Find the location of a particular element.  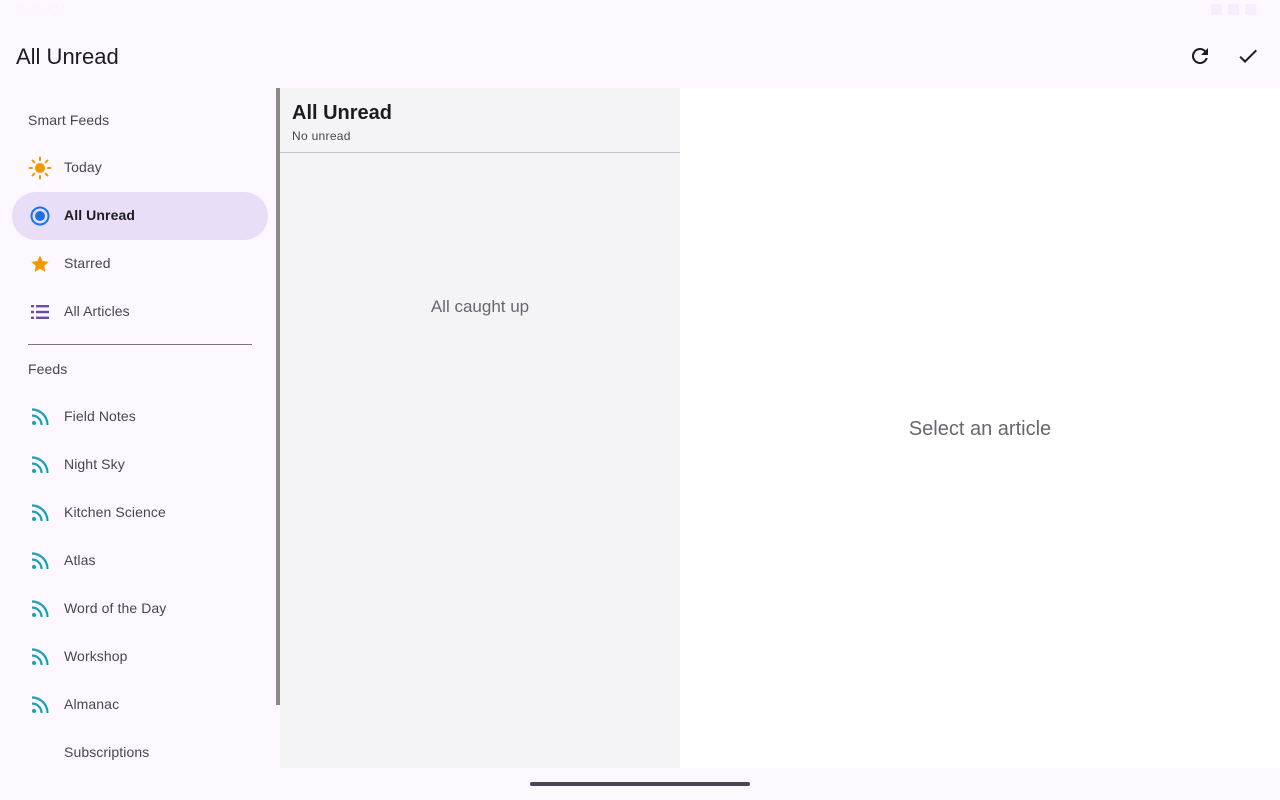

empty-list-message: All caught up is located at coordinates (480, 306).